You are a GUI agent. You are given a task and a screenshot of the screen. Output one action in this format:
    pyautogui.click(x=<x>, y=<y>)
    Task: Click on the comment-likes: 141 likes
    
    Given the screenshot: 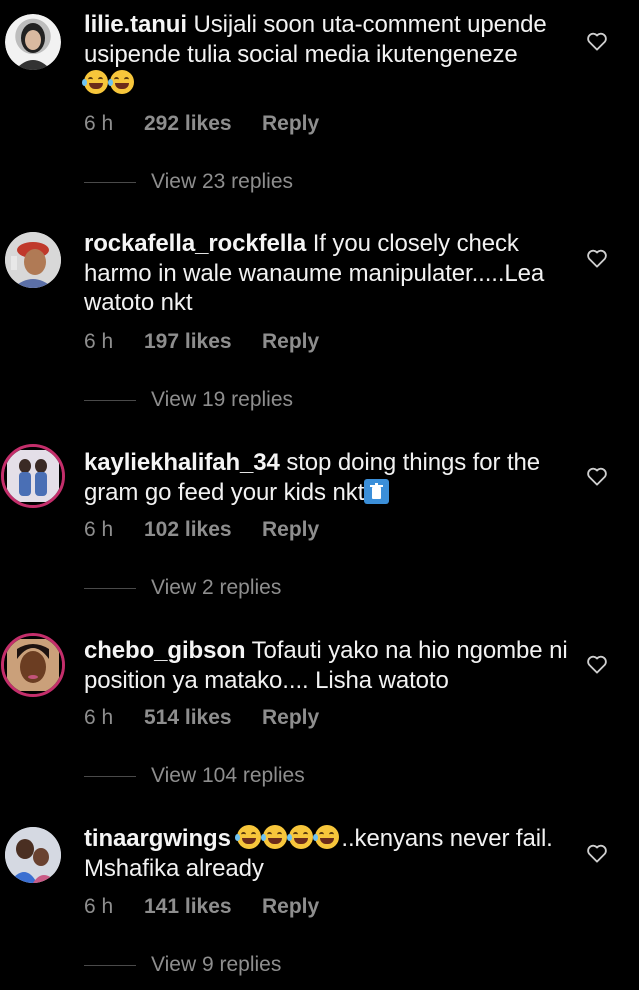 What is the action you would take?
    pyautogui.click(x=203, y=907)
    